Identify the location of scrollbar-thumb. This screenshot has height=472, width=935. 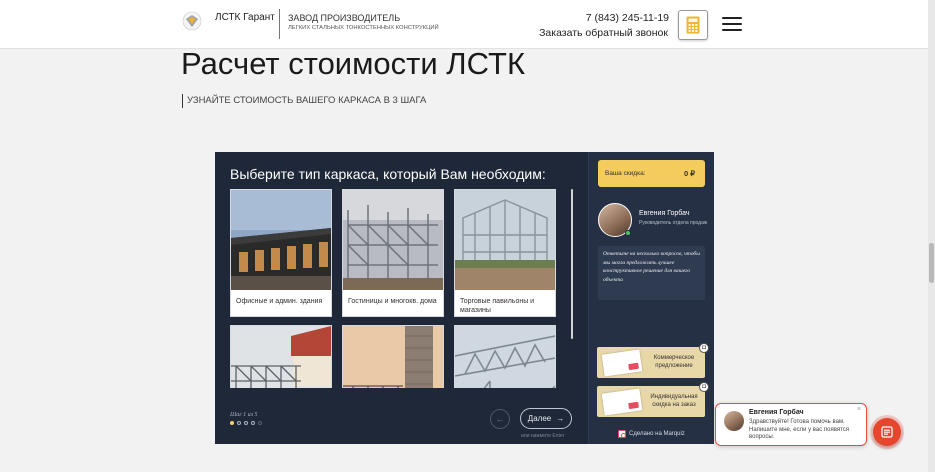
(931, 263).